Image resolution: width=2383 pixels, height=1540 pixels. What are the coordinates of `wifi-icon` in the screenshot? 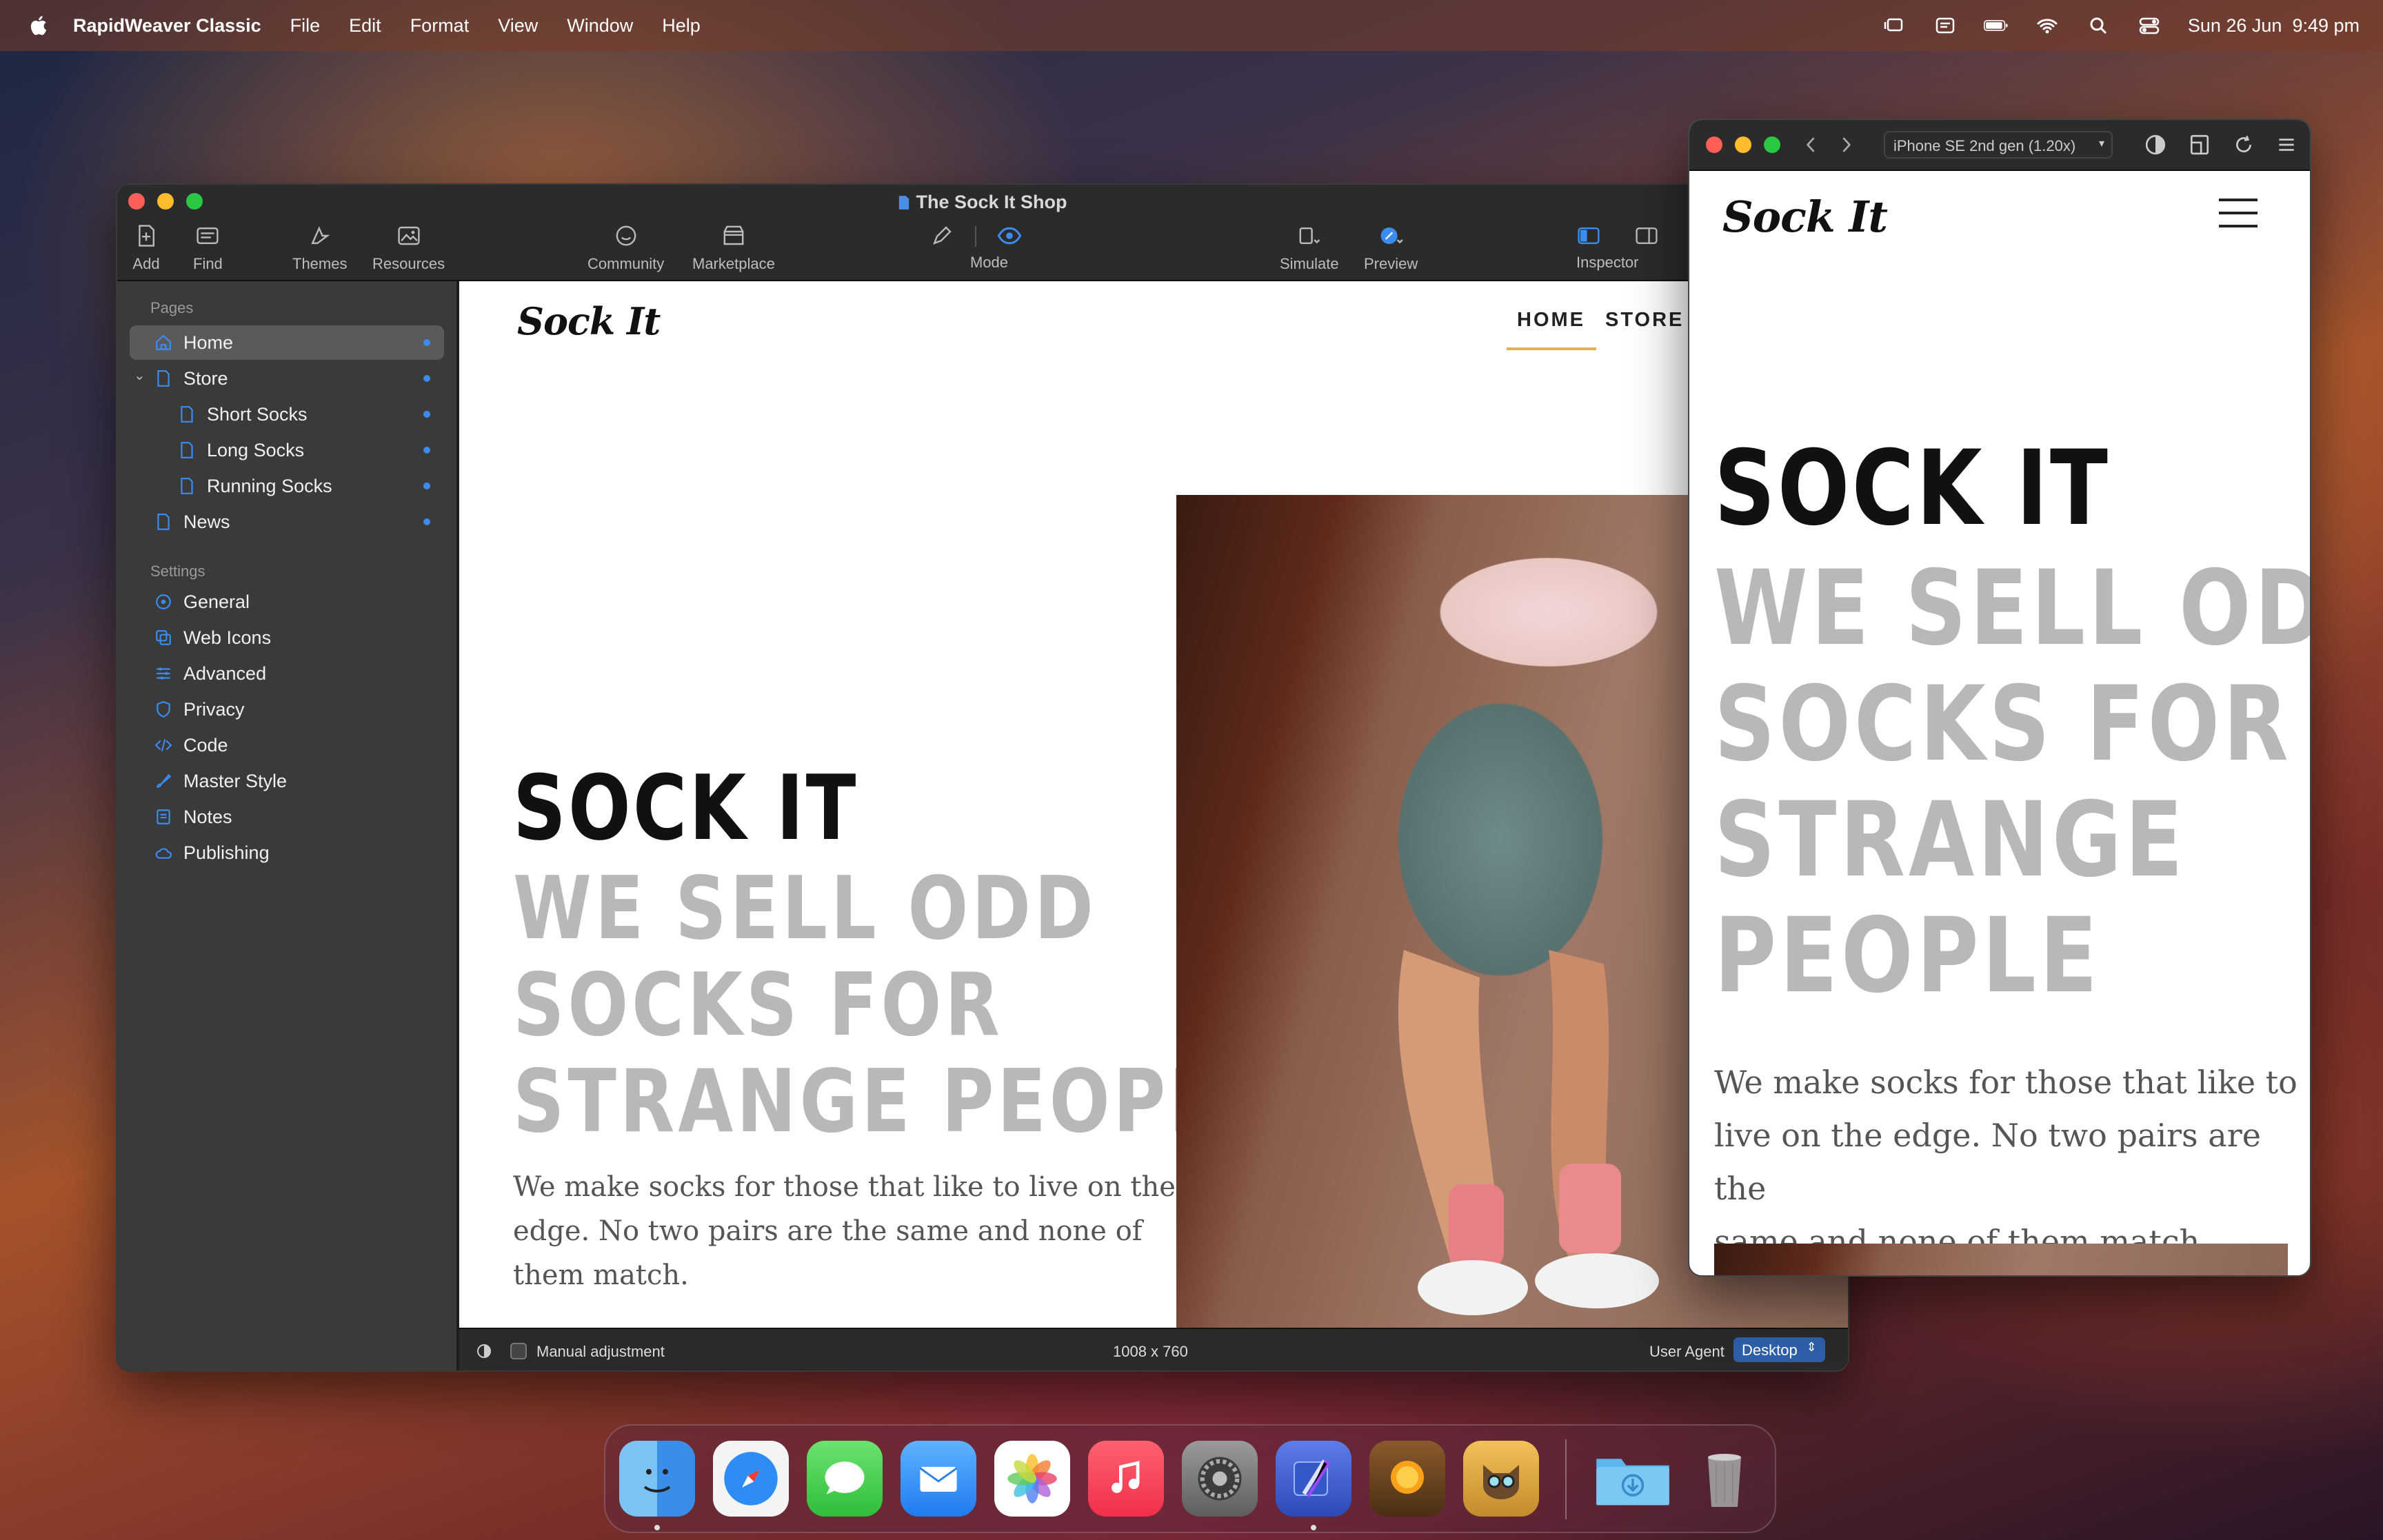 It's located at (2047, 26).